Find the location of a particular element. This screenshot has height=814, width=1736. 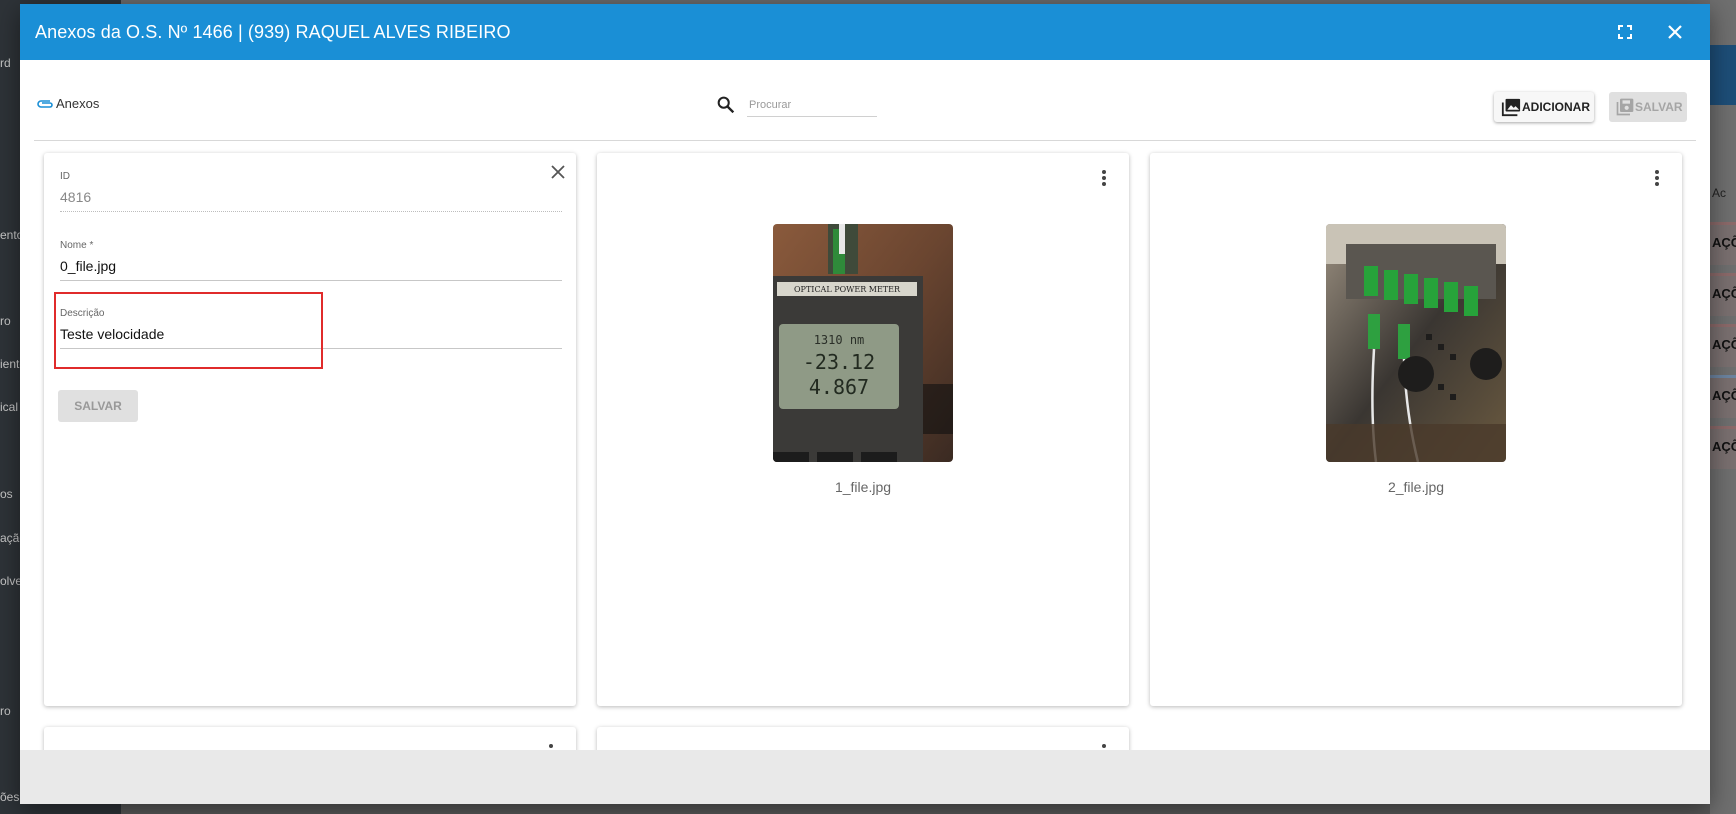

bg-sidebar-label: os is located at coordinates (6, 494).